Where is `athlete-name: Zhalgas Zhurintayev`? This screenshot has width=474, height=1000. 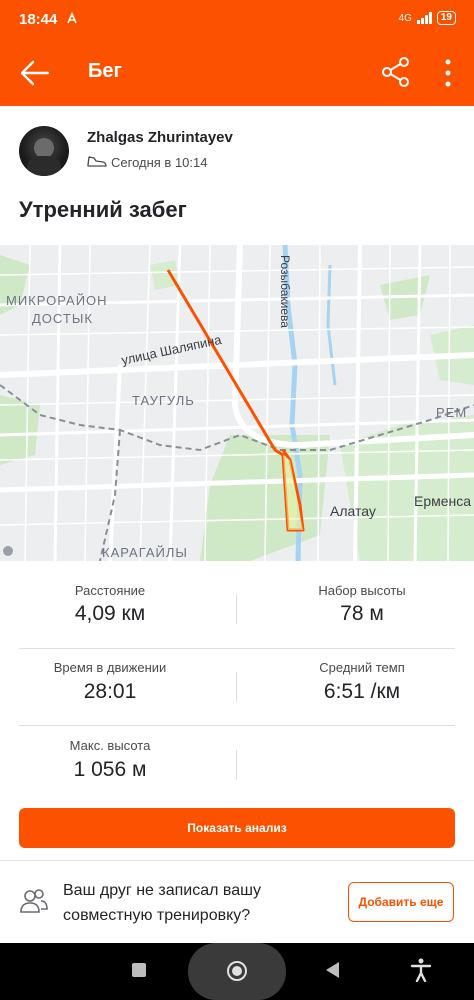
athlete-name: Zhalgas Zhurintayev is located at coordinates (160, 137).